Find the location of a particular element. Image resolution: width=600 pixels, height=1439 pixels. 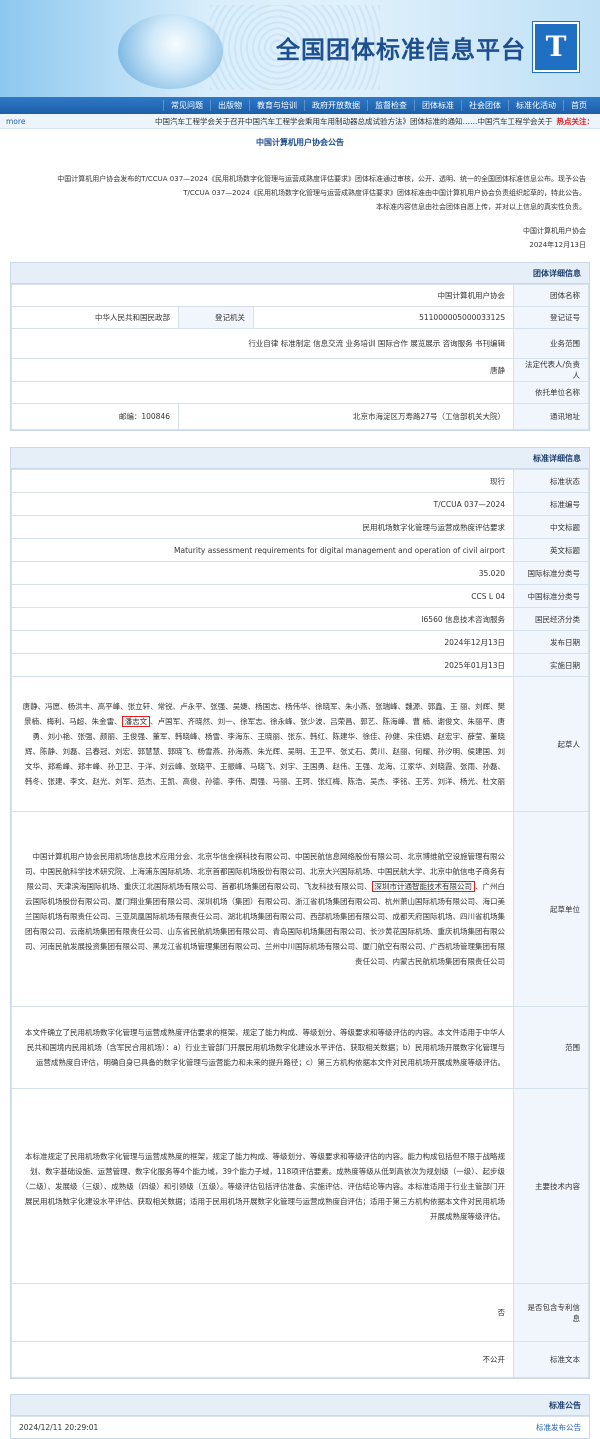

notice-paragraph: 本标准内容信息由社会团体自愿上传，并对以上信息的真实性负责。 is located at coordinates (481, 207).